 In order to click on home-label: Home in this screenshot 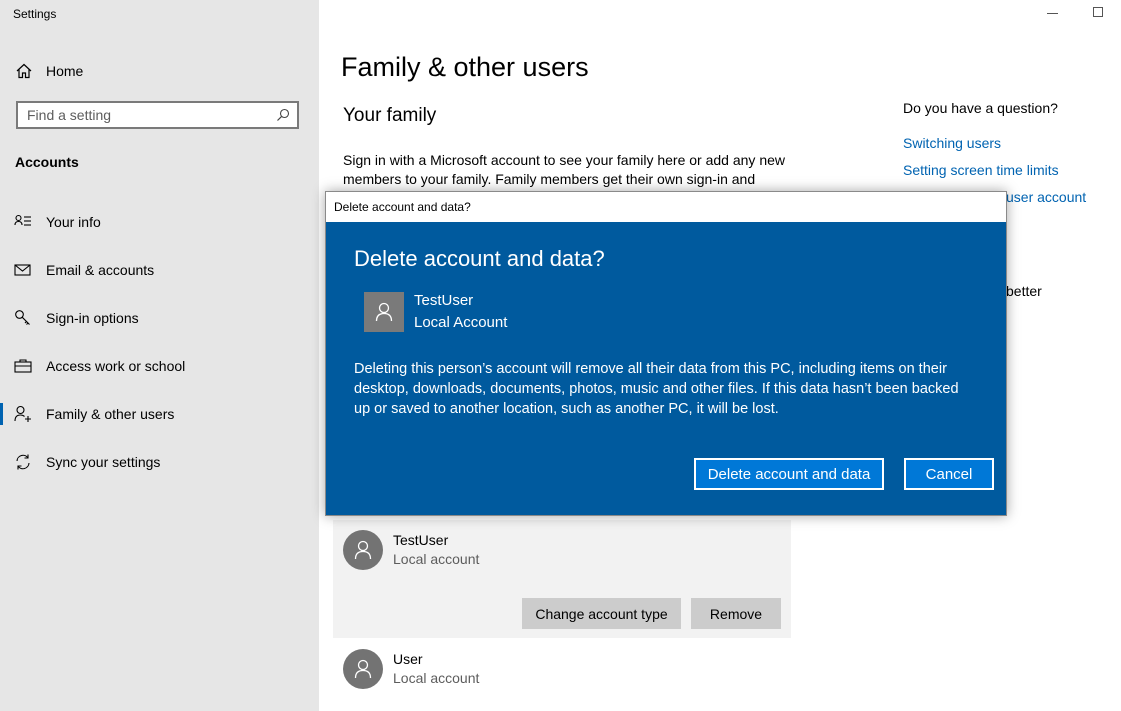, I will do `click(65, 71)`.